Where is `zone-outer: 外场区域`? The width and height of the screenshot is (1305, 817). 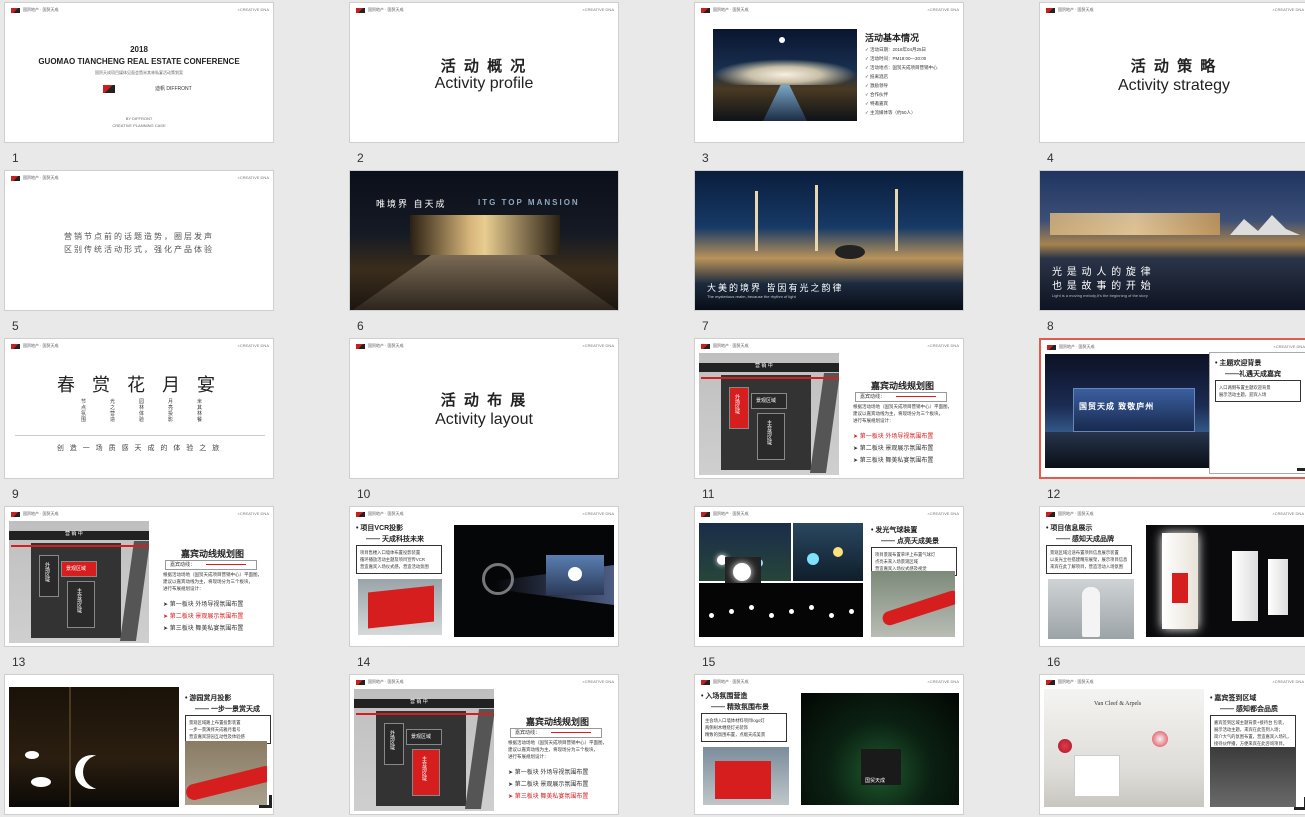
zone-outer: 外场区域 is located at coordinates (739, 408).